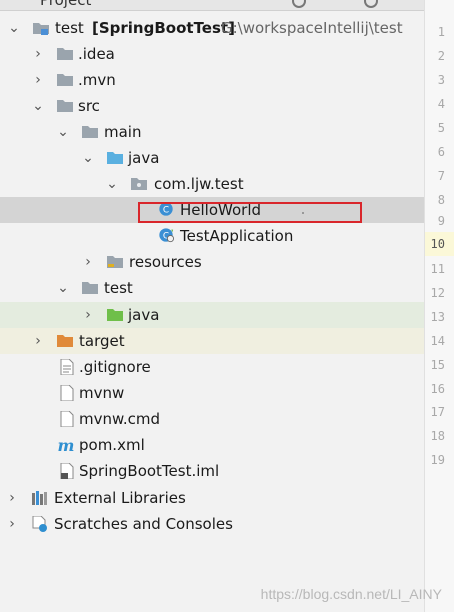 Image resolution: width=454 pixels, height=612 pixels. What do you see at coordinates (65, 341) in the screenshot?
I see `excluded-folder-icon` at bounding box center [65, 341].